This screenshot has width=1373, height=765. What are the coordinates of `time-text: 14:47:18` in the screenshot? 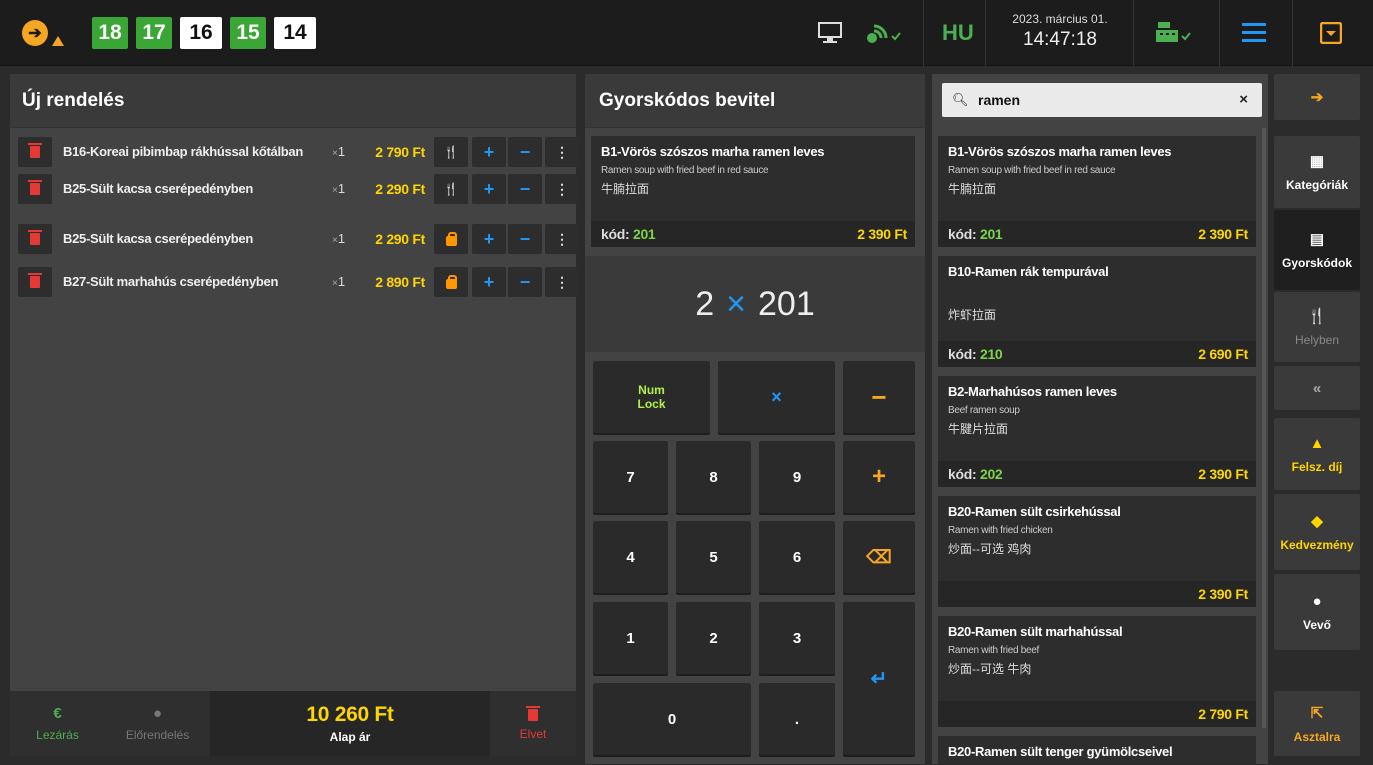 It's located at (1060, 39).